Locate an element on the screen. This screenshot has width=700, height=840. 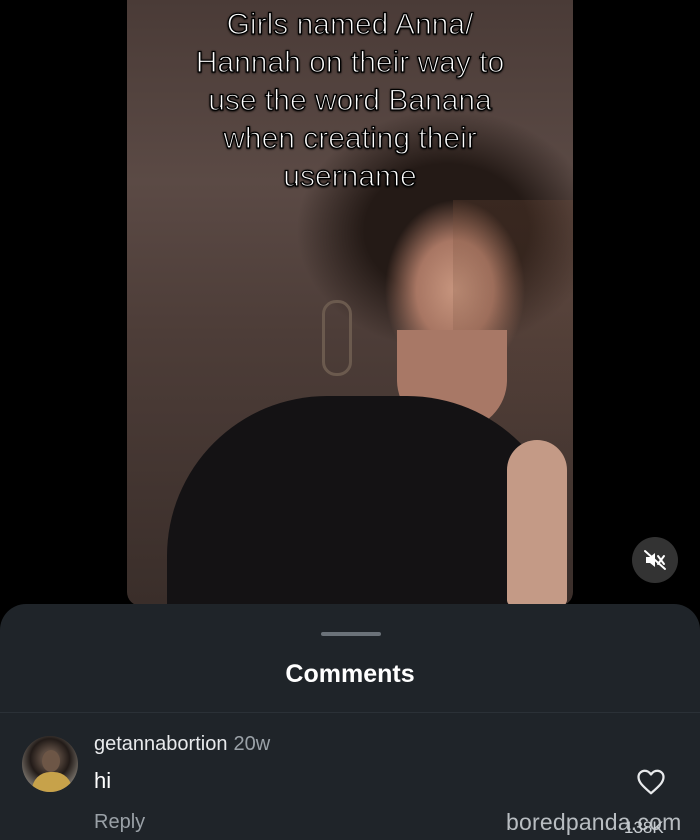
reply-button: Reply is located at coordinates (119, 822).